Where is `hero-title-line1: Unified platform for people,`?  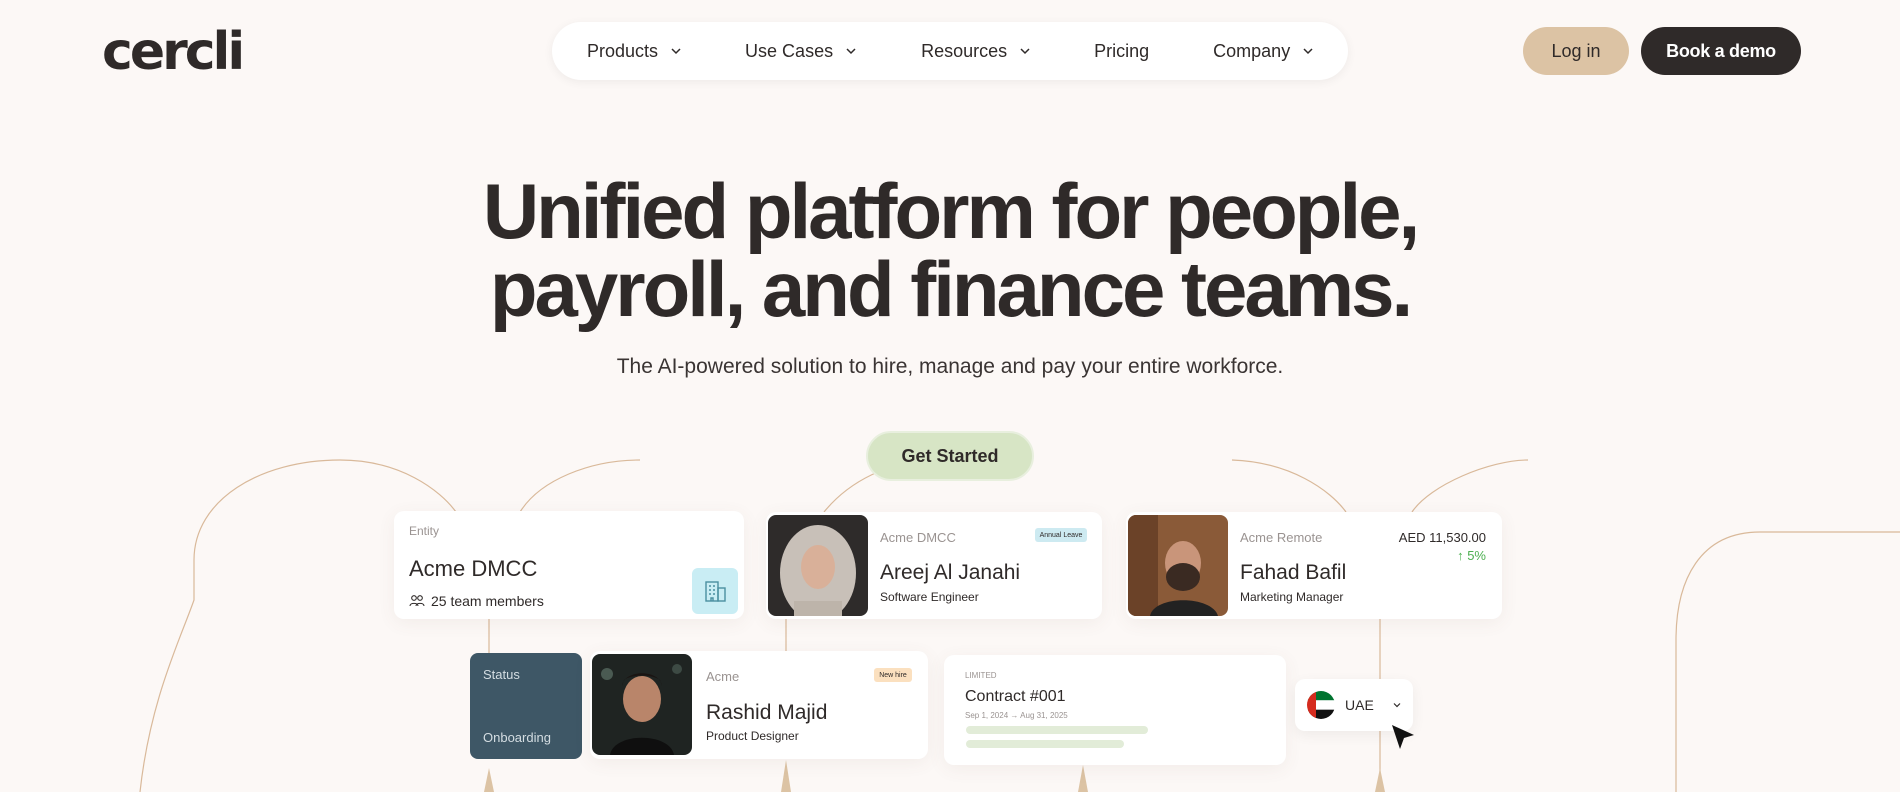 hero-title-line1: Unified platform for people, is located at coordinates (951, 211).